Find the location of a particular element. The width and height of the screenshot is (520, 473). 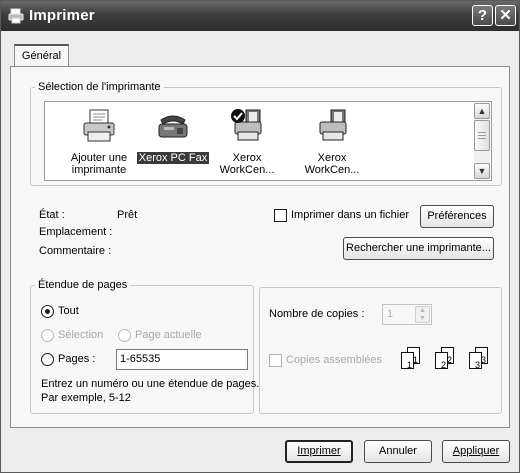

printer-label: Xerox PC Fax is located at coordinates (173, 158).